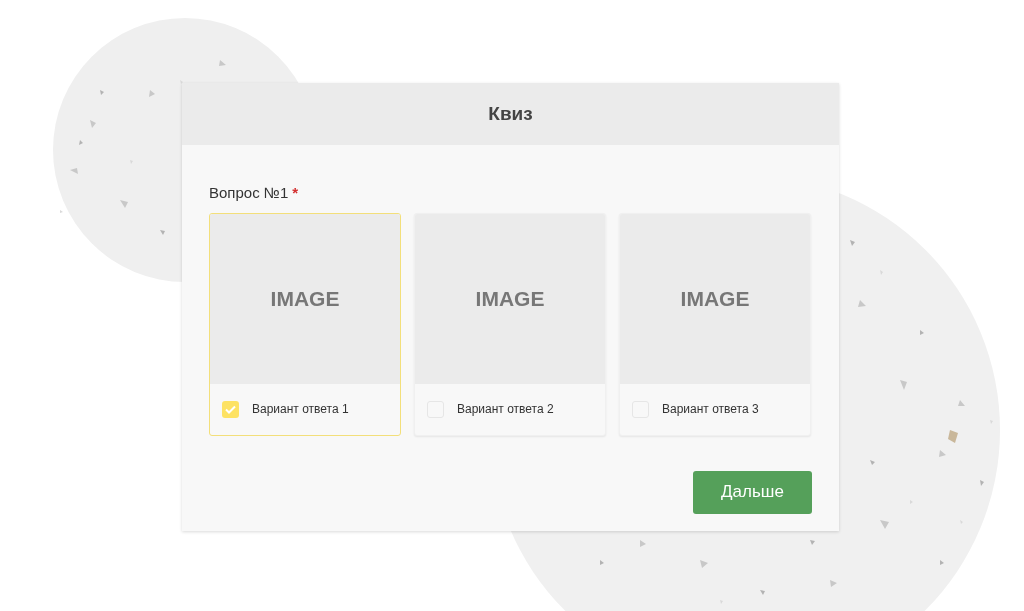 This screenshot has width=1024, height=611. Describe the element at coordinates (510, 113) in the screenshot. I see `dialog-title: Квиз` at that location.